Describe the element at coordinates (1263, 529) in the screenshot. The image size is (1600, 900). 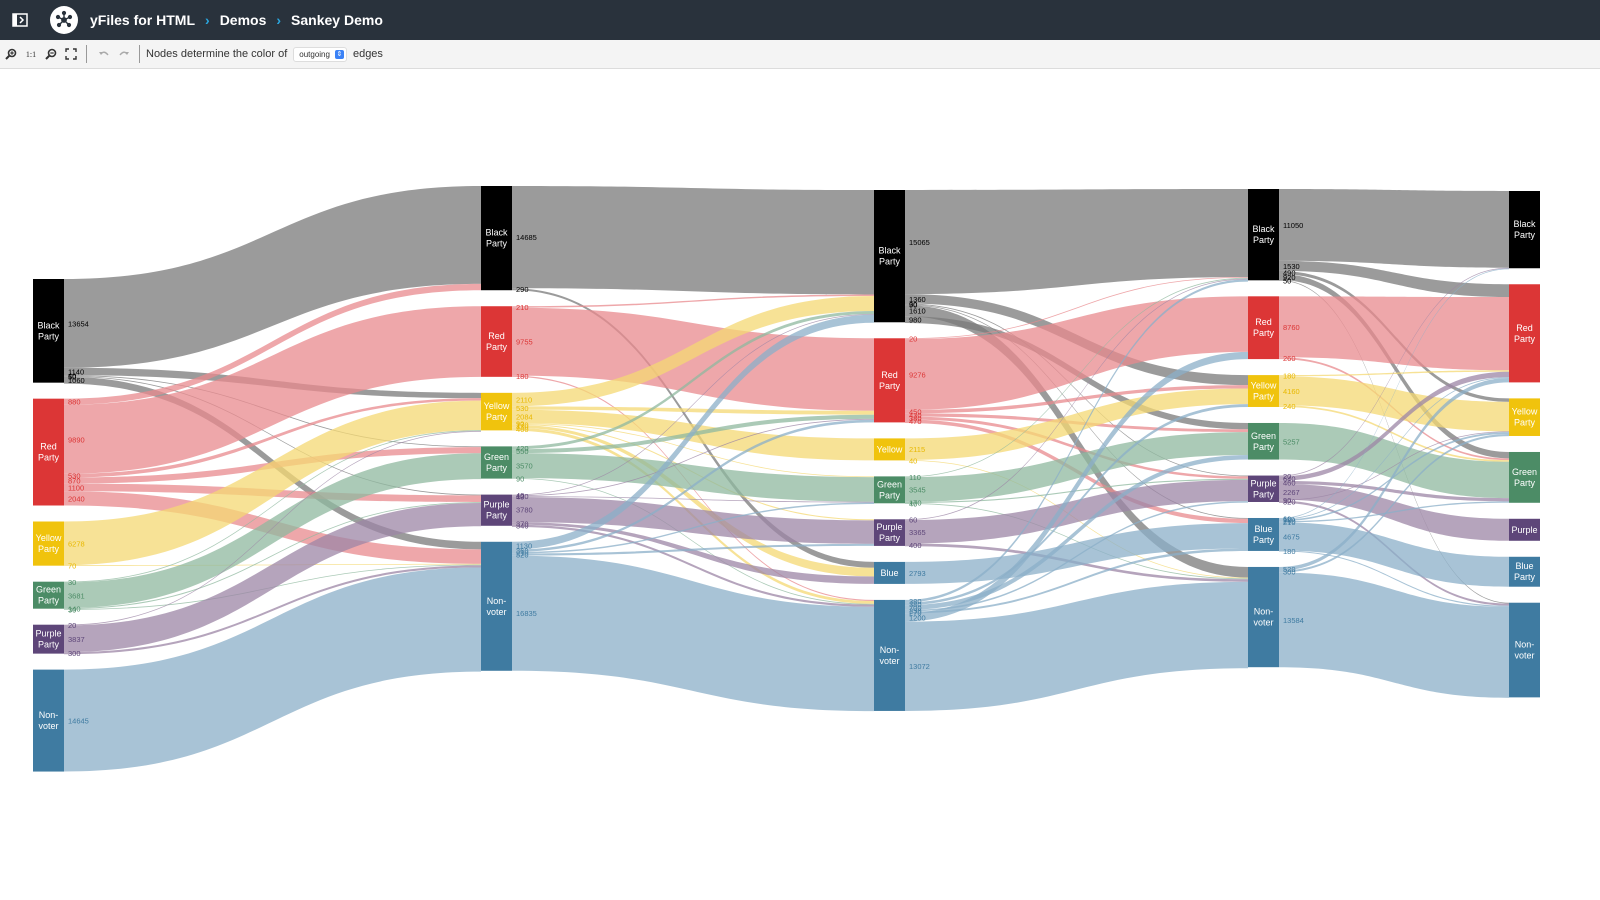
I see `node-label: Blue` at that location.